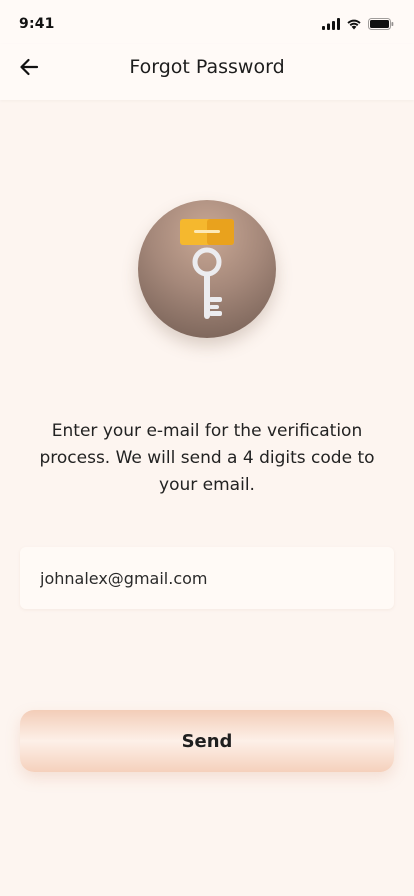 Image resolution: width=414 pixels, height=896 pixels. What do you see at coordinates (207, 741) in the screenshot?
I see `send-button: Send` at bounding box center [207, 741].